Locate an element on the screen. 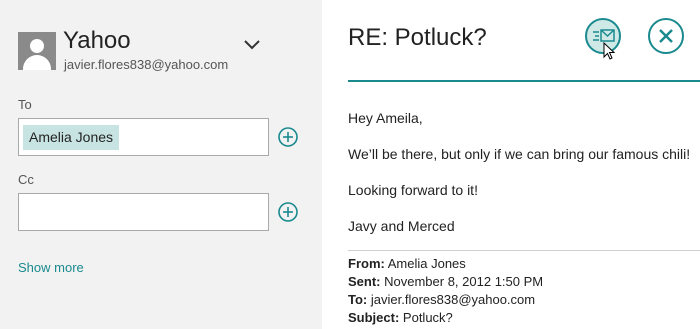 The width and height of the screenshot is (700, 329). close-icon is located at coordinates (666, 36).